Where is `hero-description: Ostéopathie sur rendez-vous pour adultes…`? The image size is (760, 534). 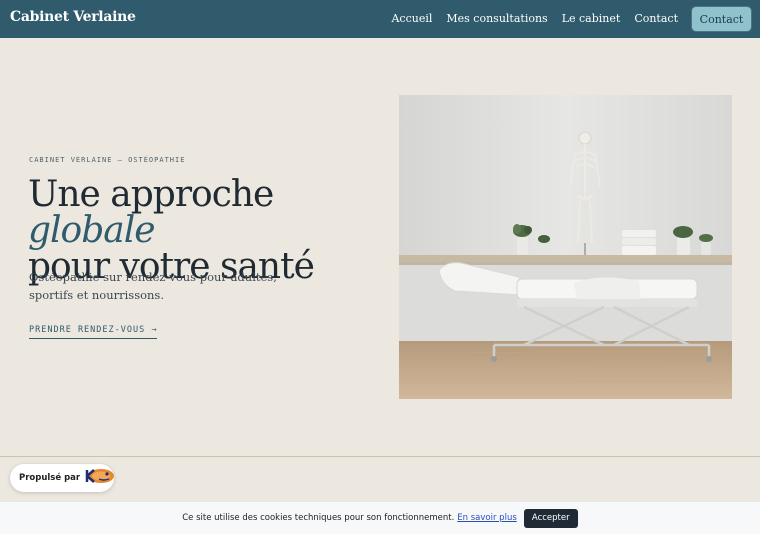 hero-description: Ostéopathie sur rendez-vous pour adultes… is located at coordinates (153, 286).